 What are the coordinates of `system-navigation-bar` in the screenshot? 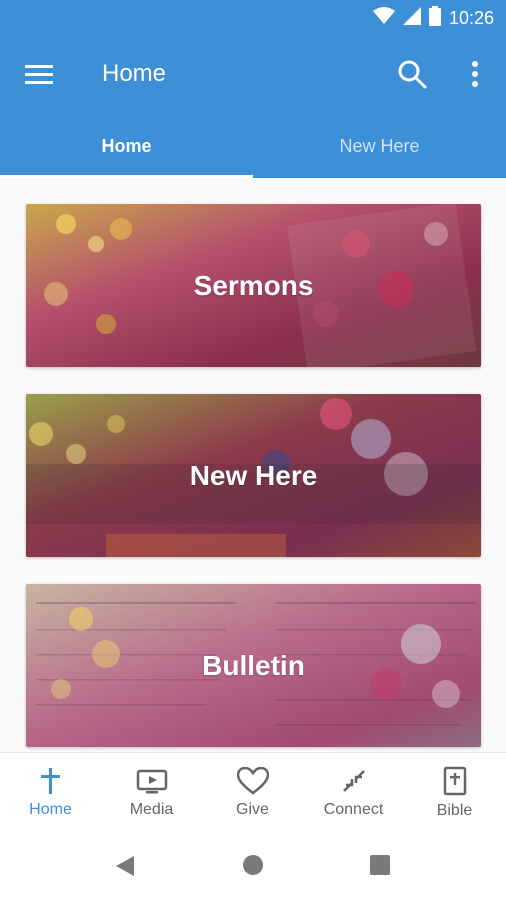 It's located at (253, 866).